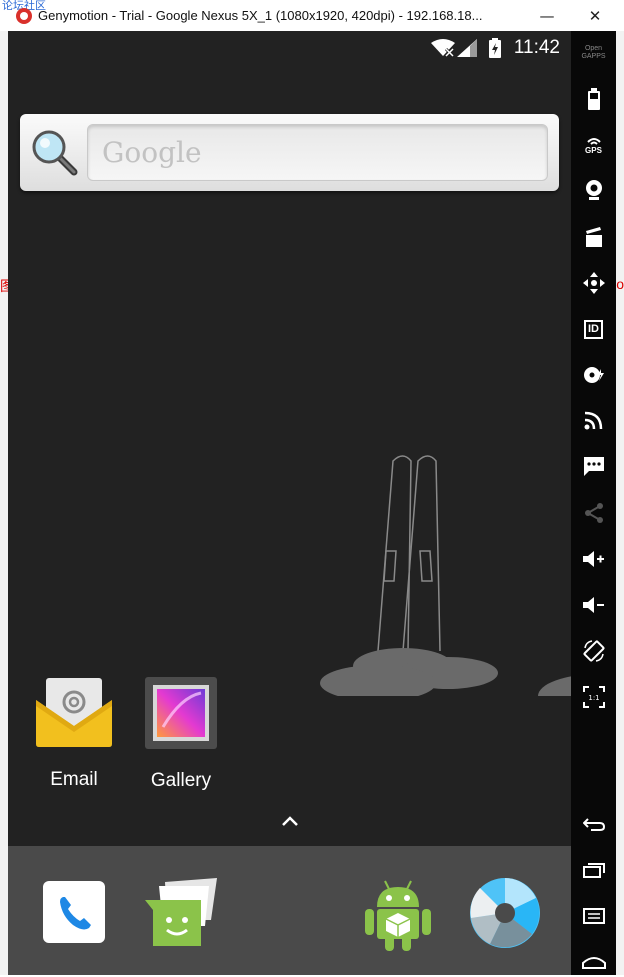 The height and width of the screenshot is (977, 624). I want to click on left-edge, so click(4, 503).